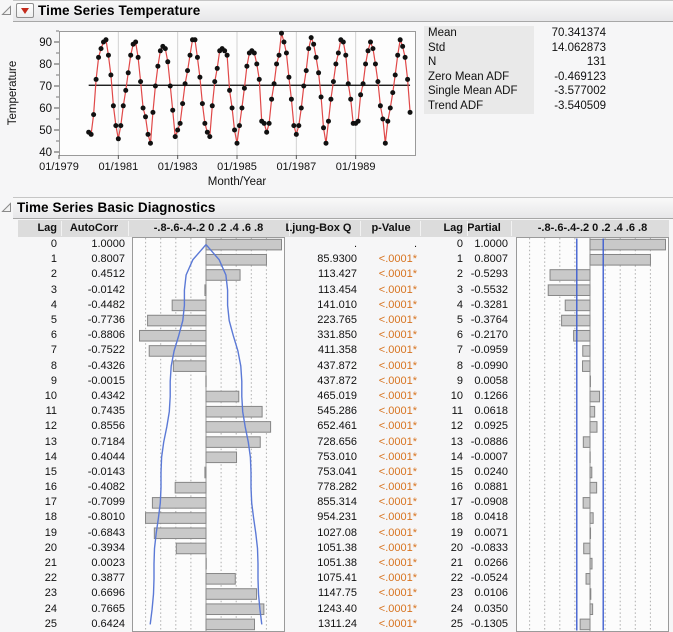 The height and width of the screenshot is (632, 673). Describe the element at coordinates (459, 259) in the screenshot. I see `lag2-cell: 1` at that location.